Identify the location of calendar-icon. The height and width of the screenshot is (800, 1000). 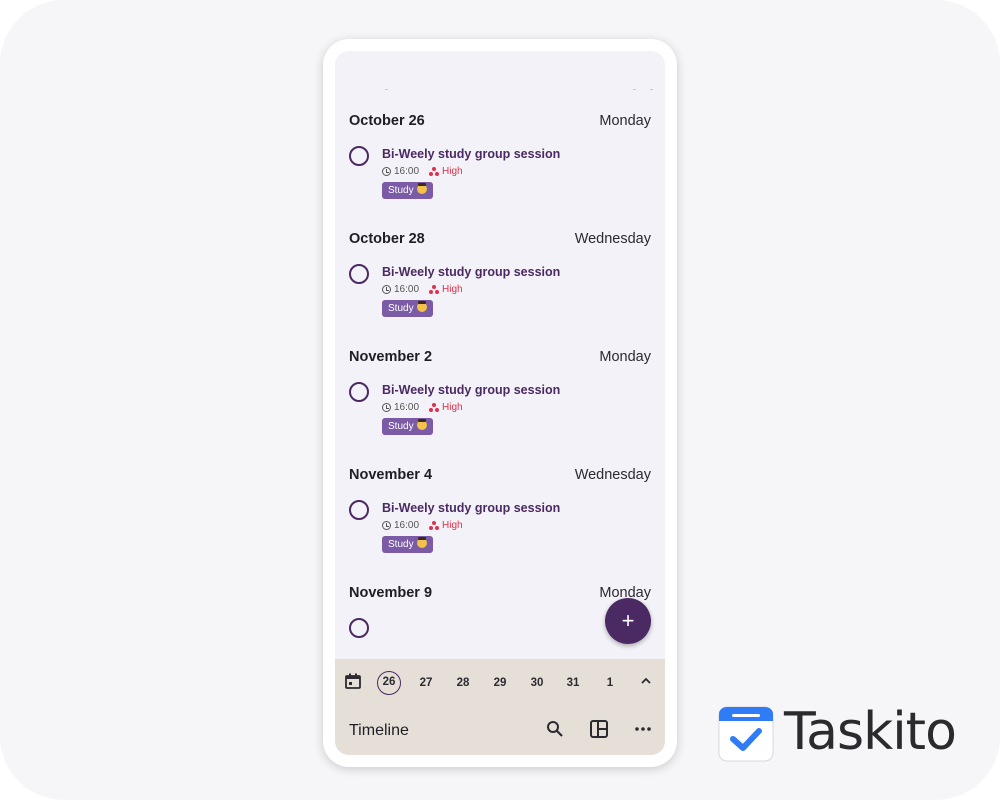
(353, 681).